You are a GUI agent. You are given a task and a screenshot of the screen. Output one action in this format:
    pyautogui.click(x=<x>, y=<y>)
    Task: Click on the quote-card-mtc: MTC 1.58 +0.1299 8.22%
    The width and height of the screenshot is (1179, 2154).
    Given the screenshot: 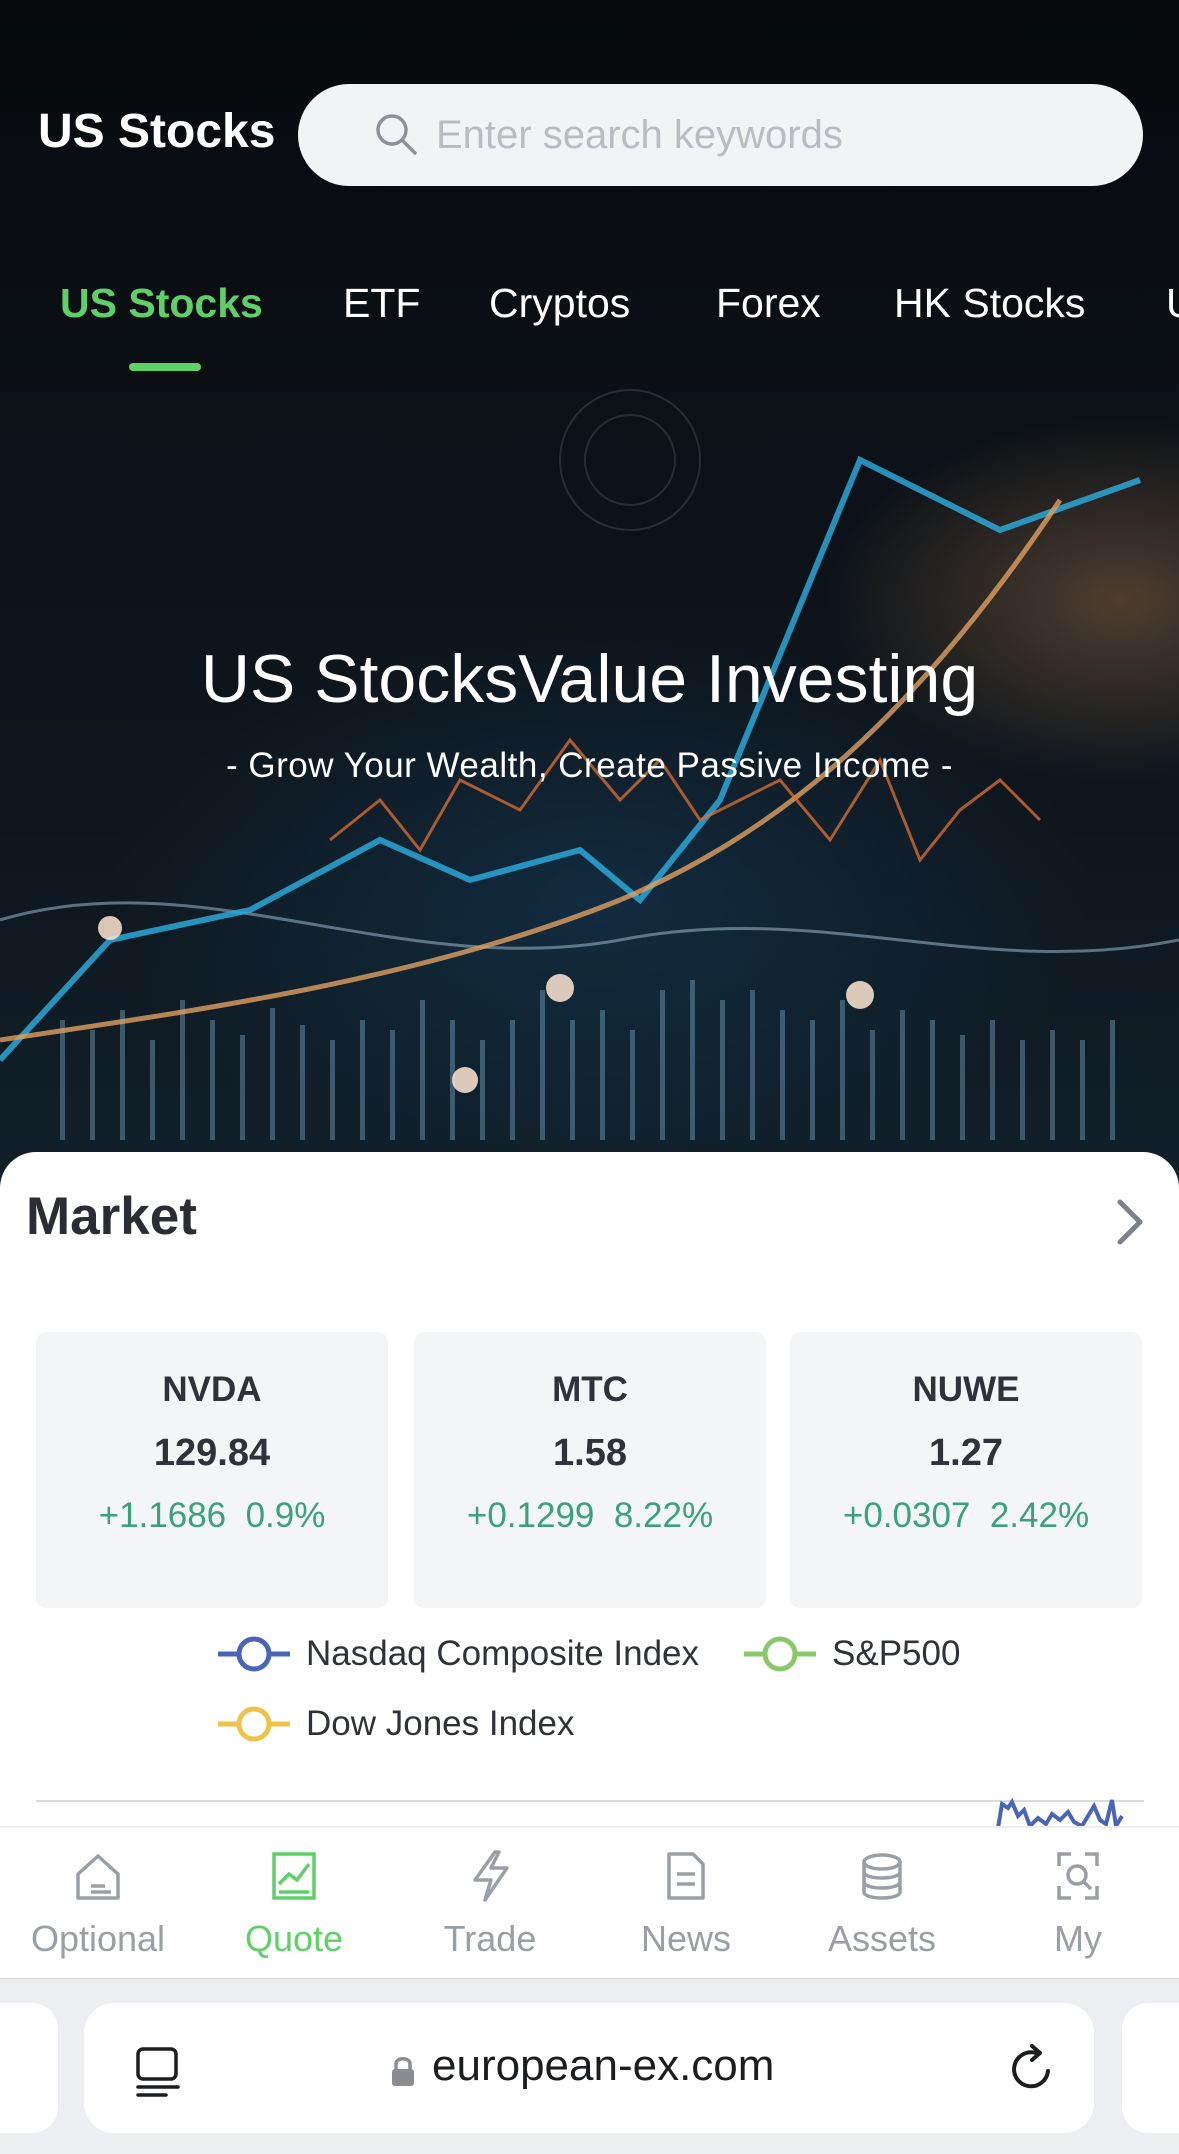 What is the action you would take?
    pyautogui.click(x=590, y=1470)
    